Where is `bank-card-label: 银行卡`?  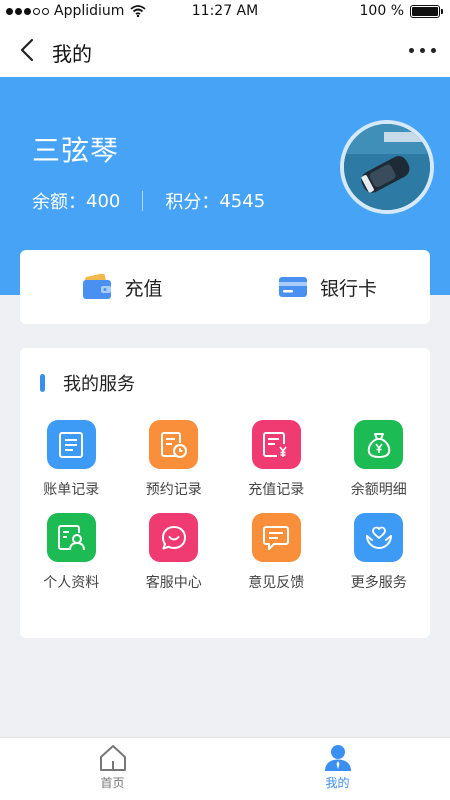
bank-card-label: 银行卡 is located at coordinates (348, 288).